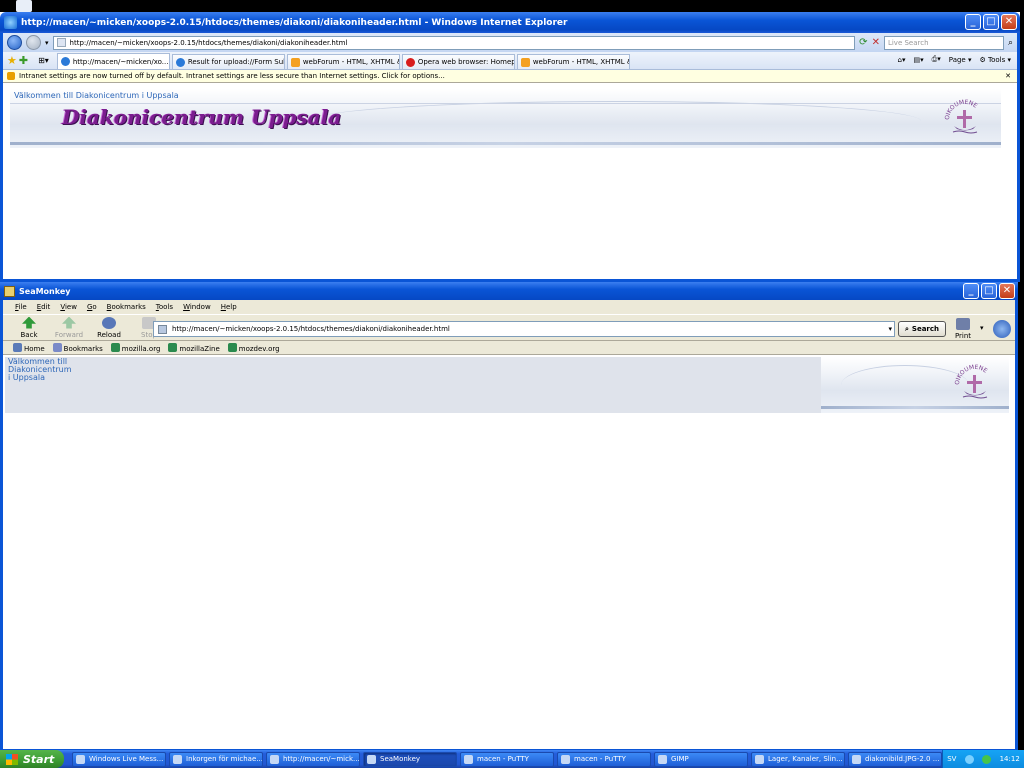 This screenshot has width=1024, height=768. What do you see at coordinates (126, 307) in the screenshot?
I see `menu-bookmarks: Bookmarks` at bounding box center [126, 307].